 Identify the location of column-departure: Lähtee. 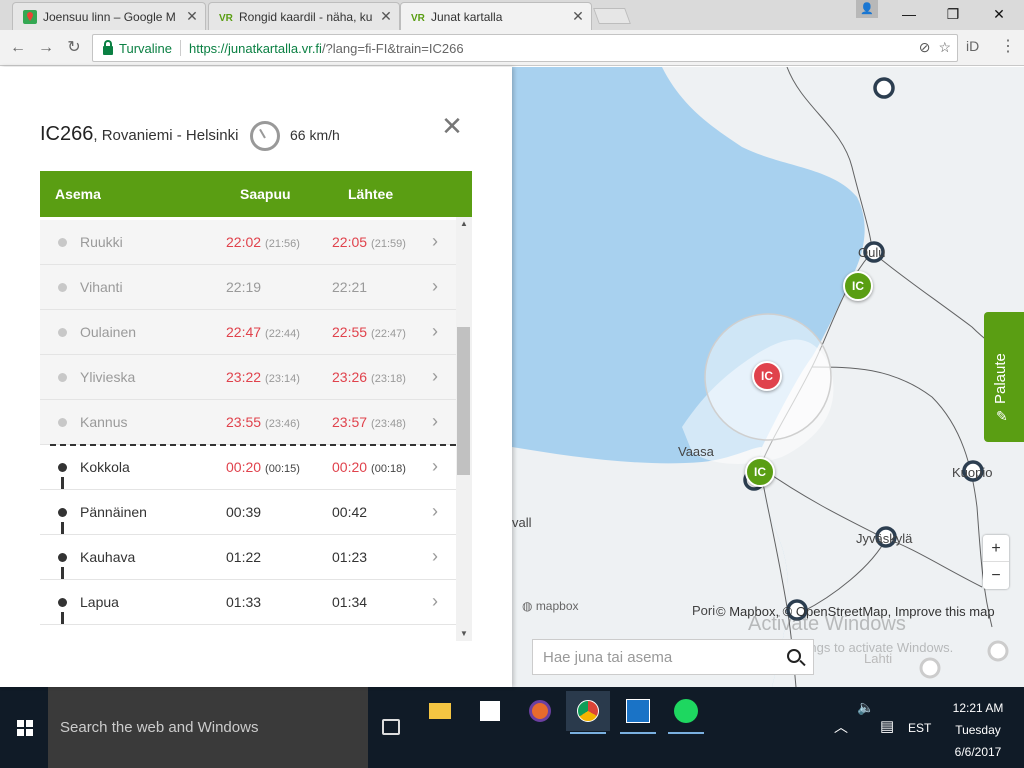
(371, 194).